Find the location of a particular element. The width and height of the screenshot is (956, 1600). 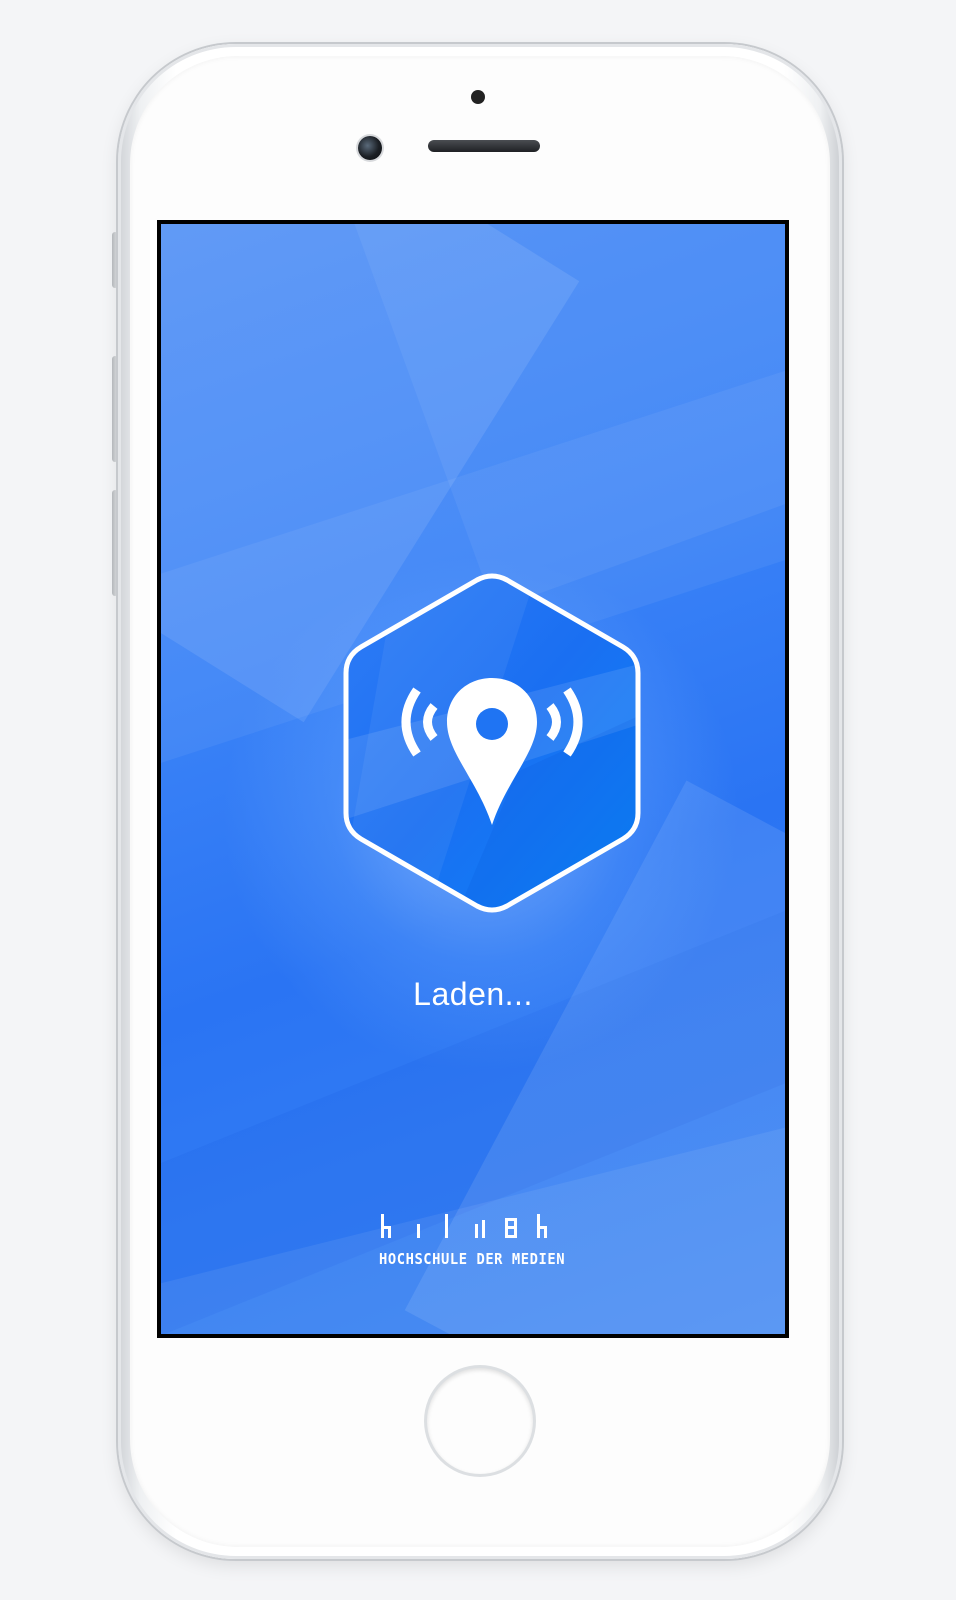

hdm-logo: HOCHSCHULE DER MEDIEN is located at coordinates (489, 1249).